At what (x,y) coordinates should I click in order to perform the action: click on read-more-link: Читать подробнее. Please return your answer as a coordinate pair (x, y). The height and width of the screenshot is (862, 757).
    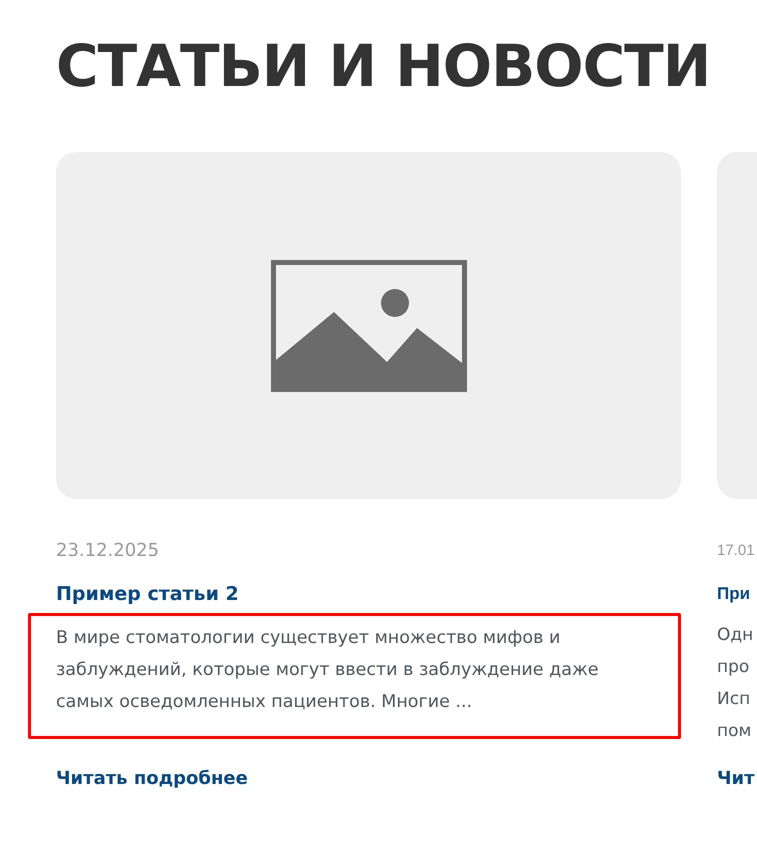
    Looking at the image, I should click on (368, 779).